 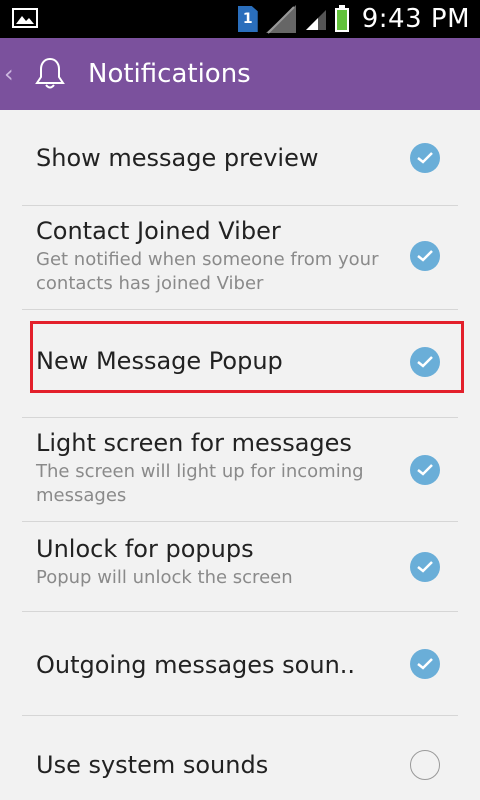 I want to click on gallery-icon, so click(x=25, y=18).